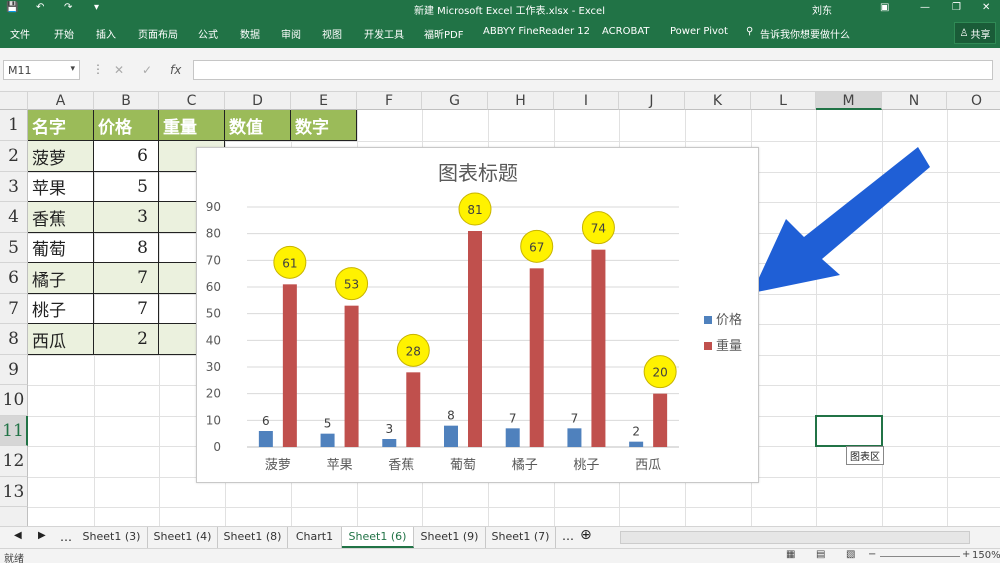  What do you see at coordinates (258, 125) in the screenshot?
I see `cell-d1: 数值` at bounding box center [258, 125].